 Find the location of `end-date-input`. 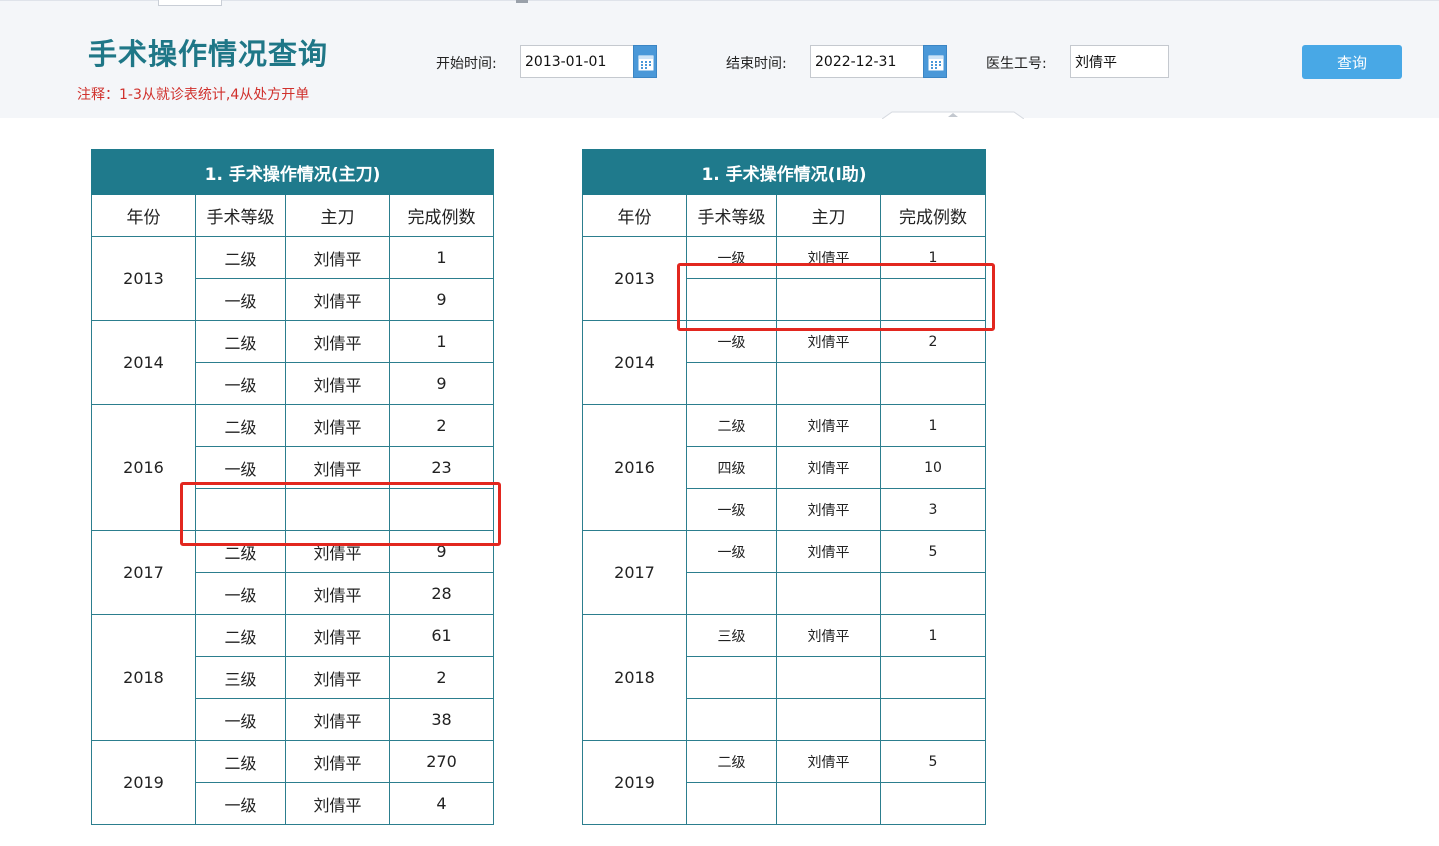

end-date-input is located at coordinates (867, 61).